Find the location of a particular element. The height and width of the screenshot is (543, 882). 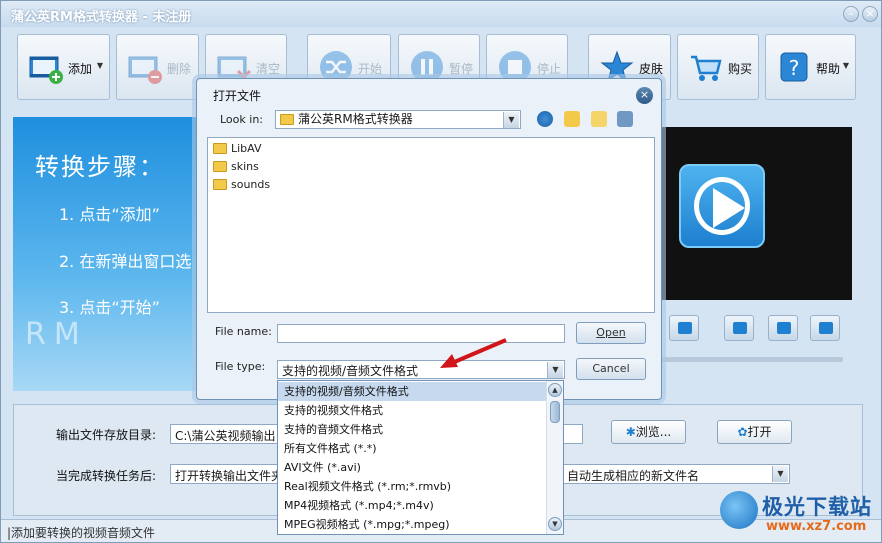

help-button: ? 帮助 ▼ is located at coordinates (810, 67).